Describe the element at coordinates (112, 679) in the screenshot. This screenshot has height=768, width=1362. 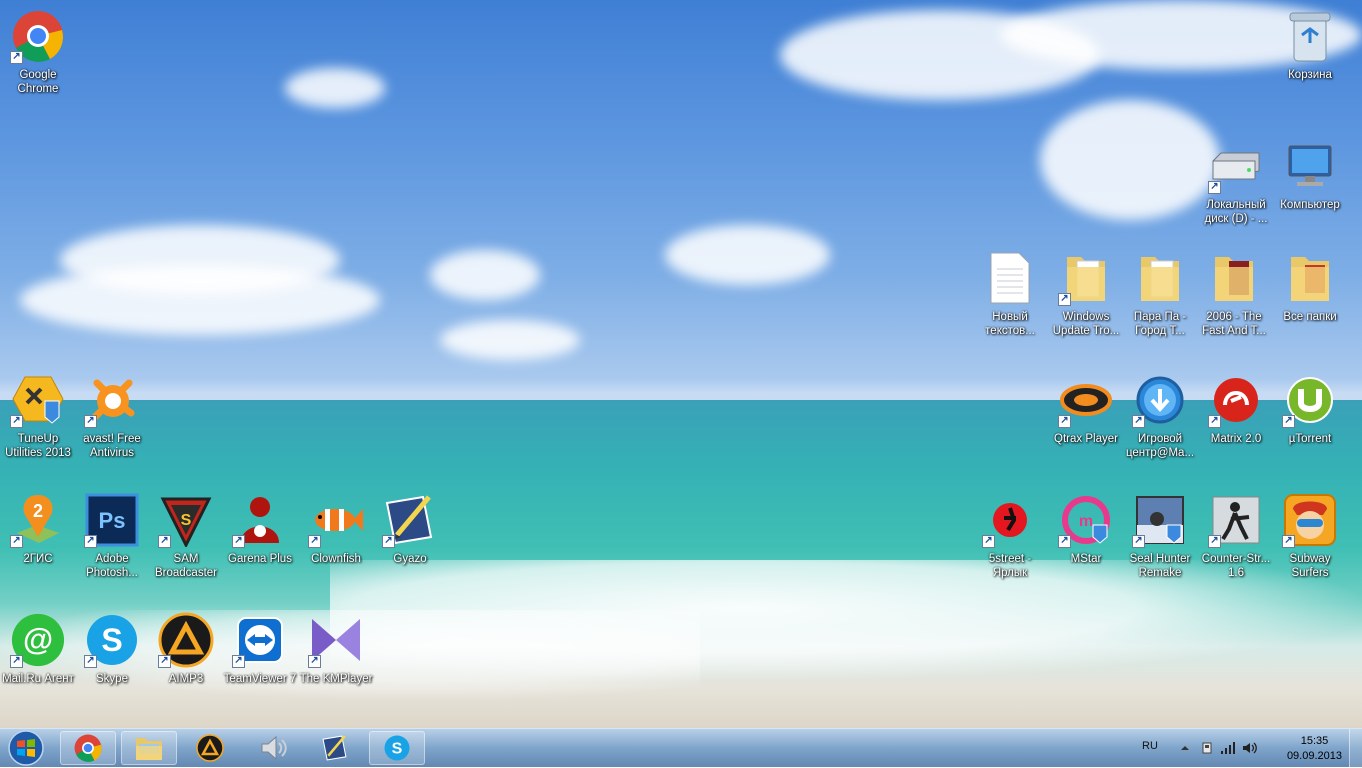
I see `icon-label: Skype` at that location.